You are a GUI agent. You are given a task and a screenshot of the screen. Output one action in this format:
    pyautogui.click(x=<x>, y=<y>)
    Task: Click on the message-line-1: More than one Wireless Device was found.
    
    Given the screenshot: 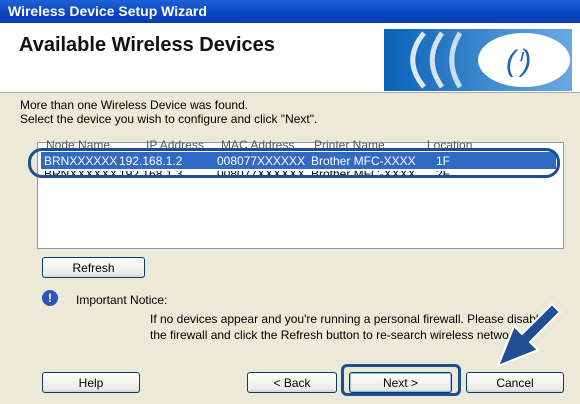 What is the action you would take?
    pyautogui.click(x=134, y=105)
    